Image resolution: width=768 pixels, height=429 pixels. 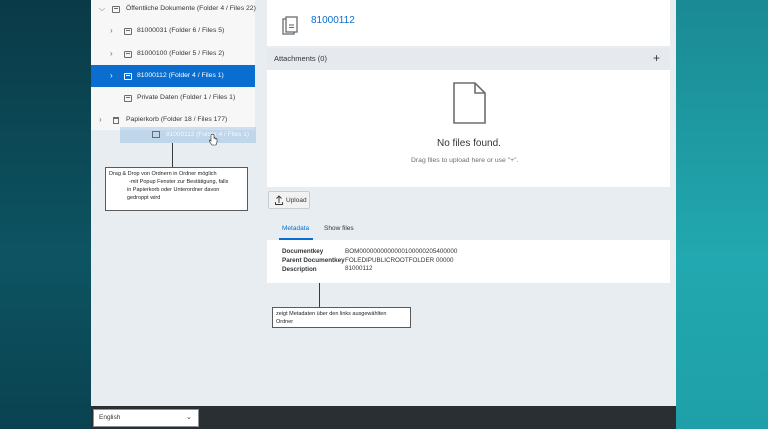 I want to click on tree-item-private-daten: Private Daten (Folder 1 / Files 1), so click(x=173, y=98).